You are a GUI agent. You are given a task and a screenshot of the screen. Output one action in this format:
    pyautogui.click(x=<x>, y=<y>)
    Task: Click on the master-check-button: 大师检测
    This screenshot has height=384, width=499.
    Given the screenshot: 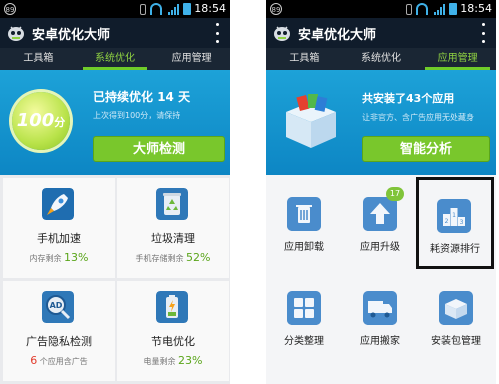 What is the action you would take?
    pyautogui.click(x=159, y=149)
    